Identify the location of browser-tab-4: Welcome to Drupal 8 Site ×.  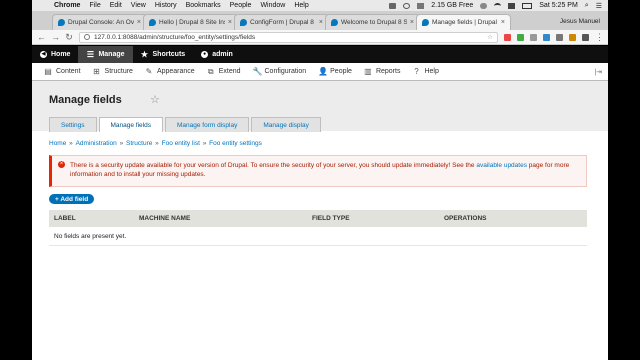
(372, 22).